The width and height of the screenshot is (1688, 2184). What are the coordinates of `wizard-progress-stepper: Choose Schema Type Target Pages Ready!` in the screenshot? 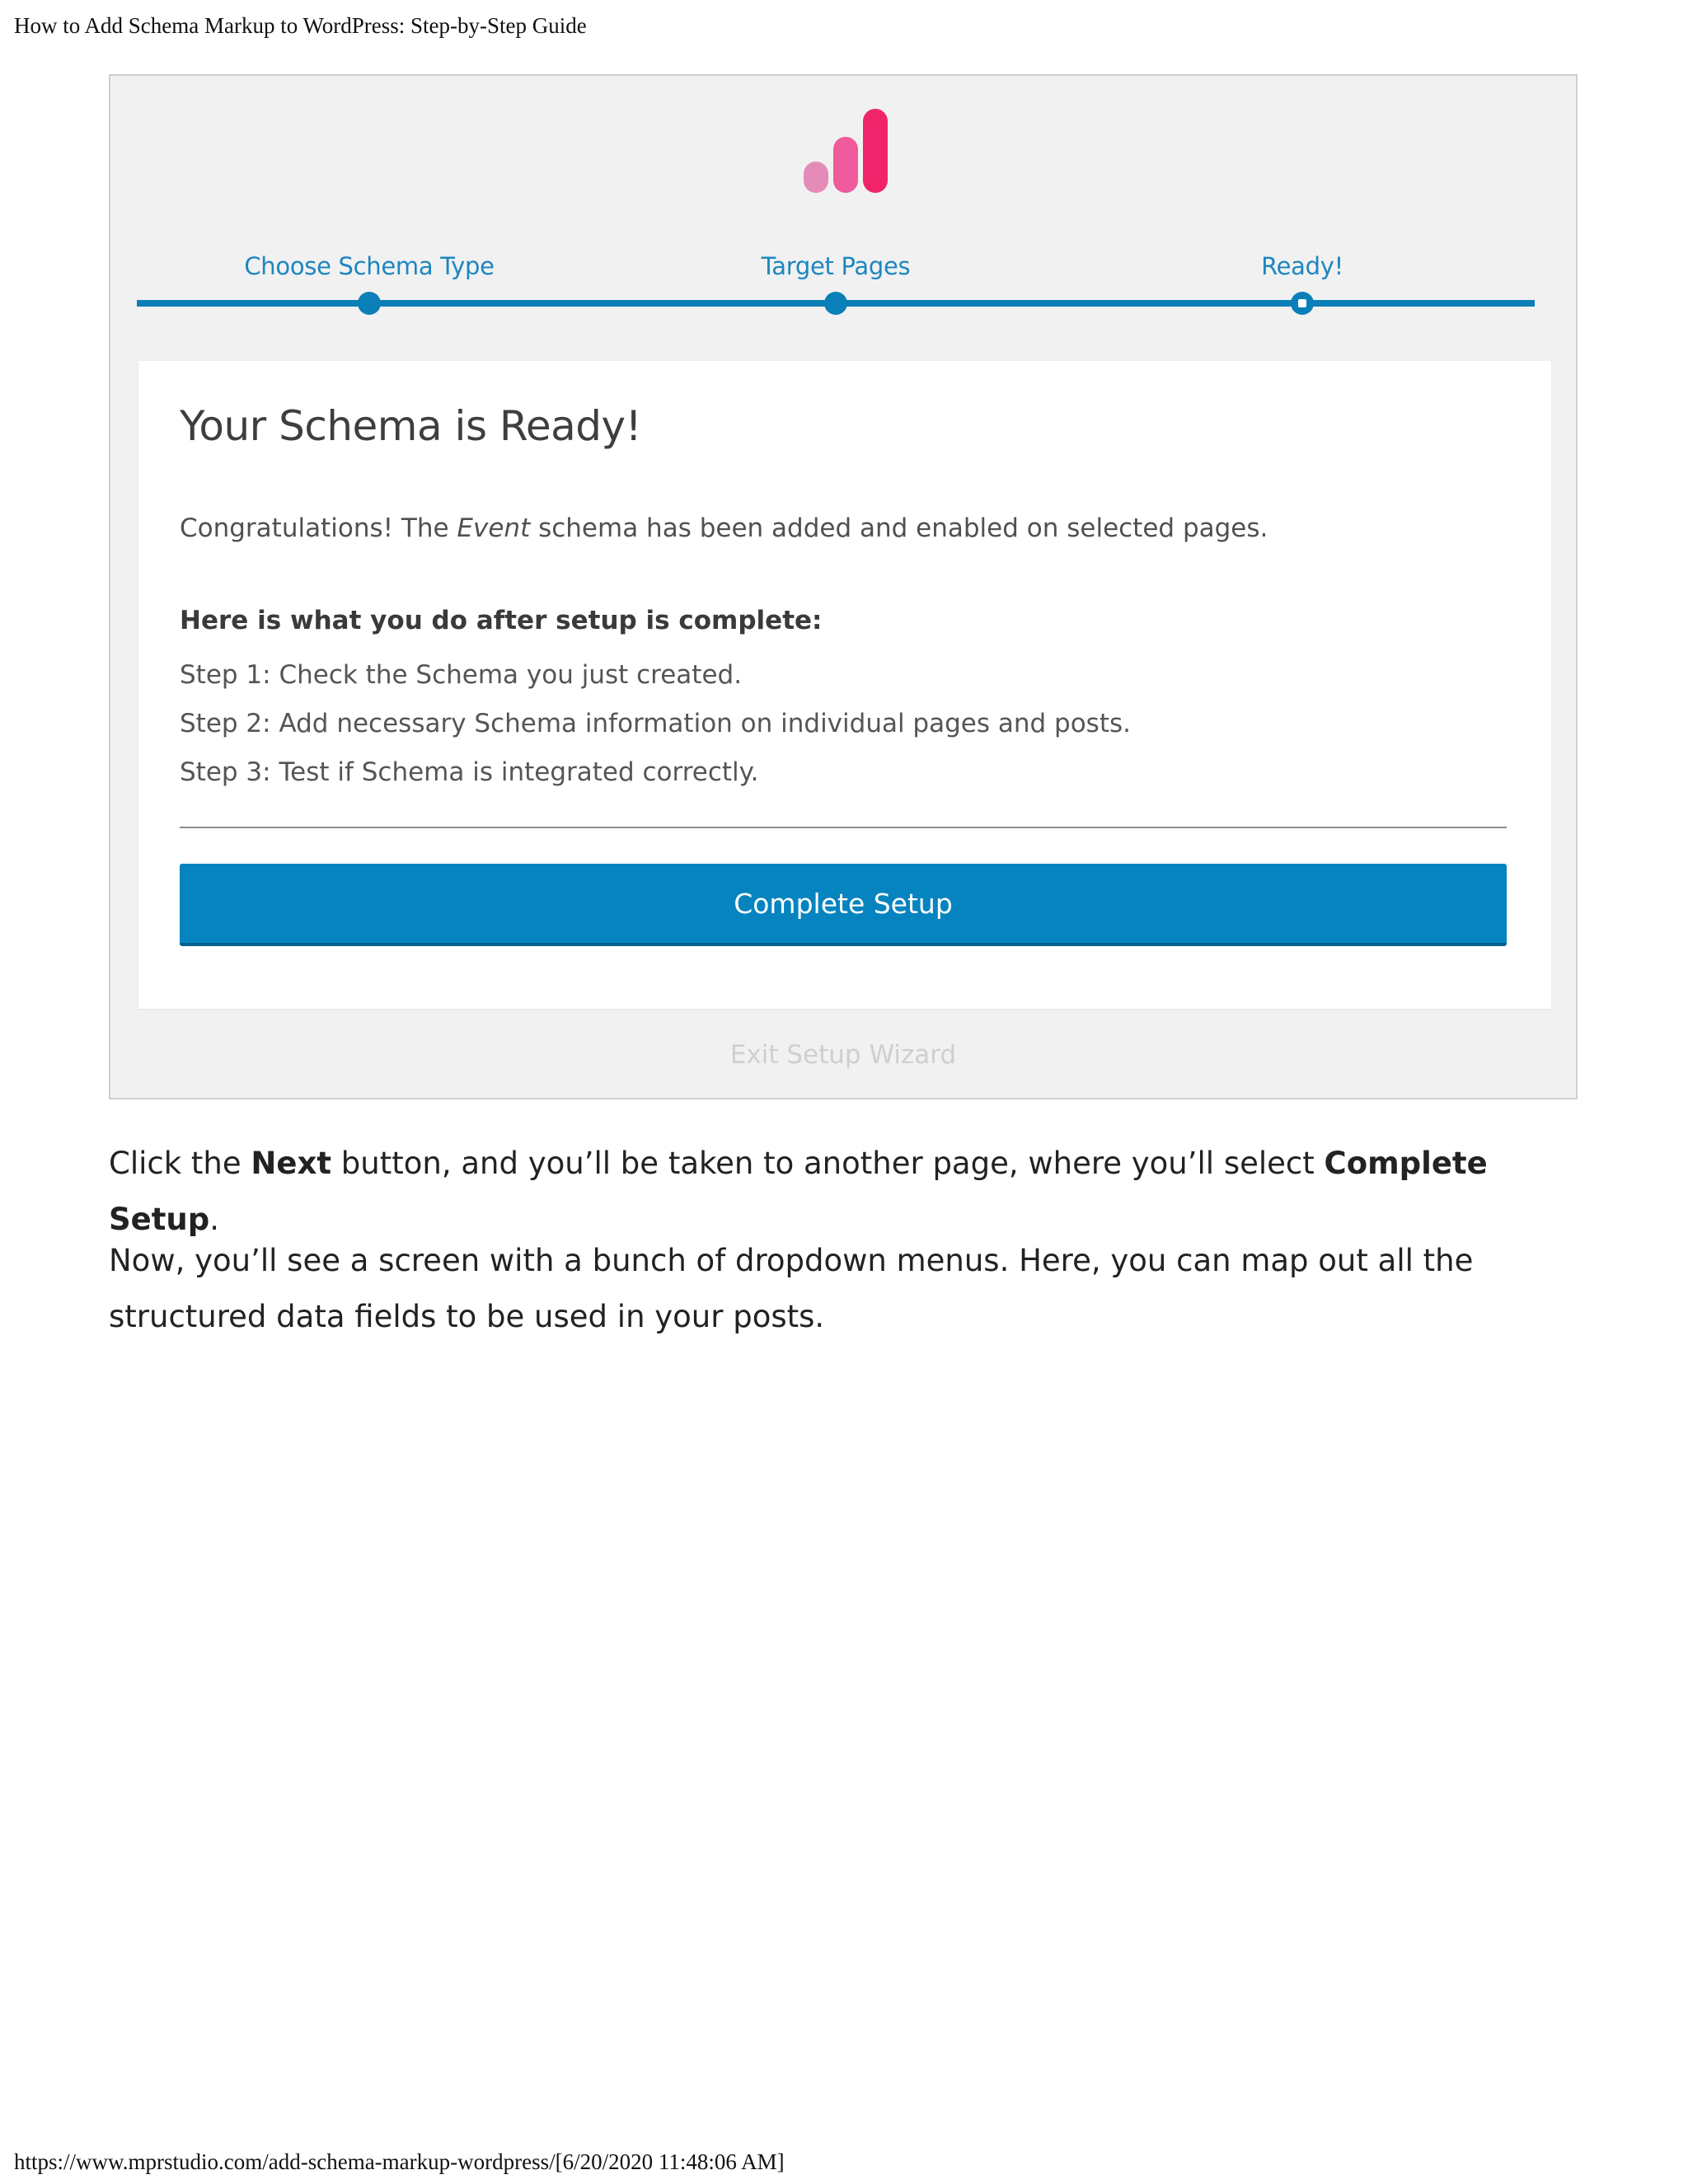 It's located at (836, 285).